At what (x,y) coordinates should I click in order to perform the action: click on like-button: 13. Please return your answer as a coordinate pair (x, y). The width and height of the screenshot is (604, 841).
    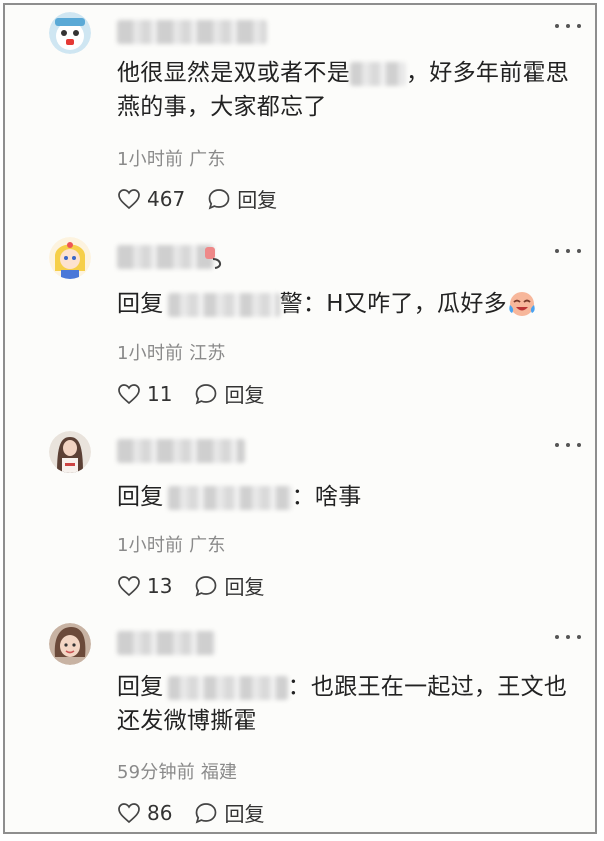
    Looking at the image, I should click on (144, 586).